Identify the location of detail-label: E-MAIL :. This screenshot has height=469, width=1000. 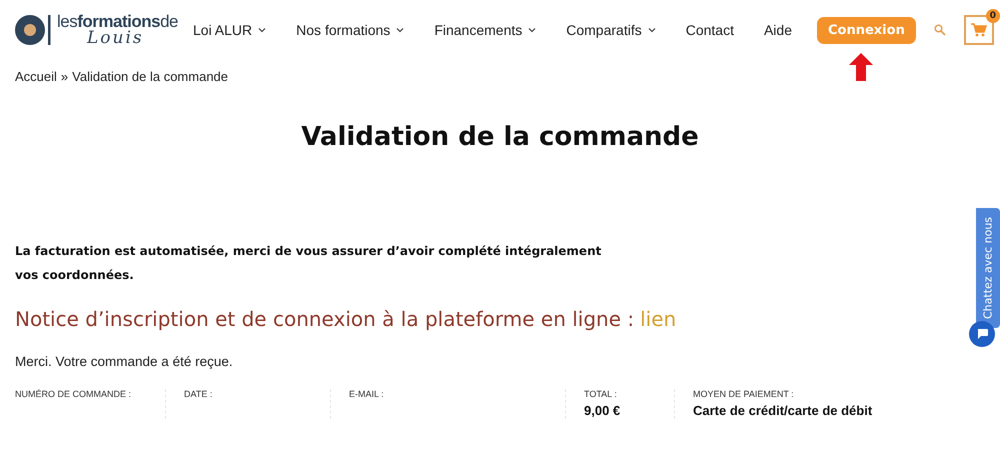
(367, 394).